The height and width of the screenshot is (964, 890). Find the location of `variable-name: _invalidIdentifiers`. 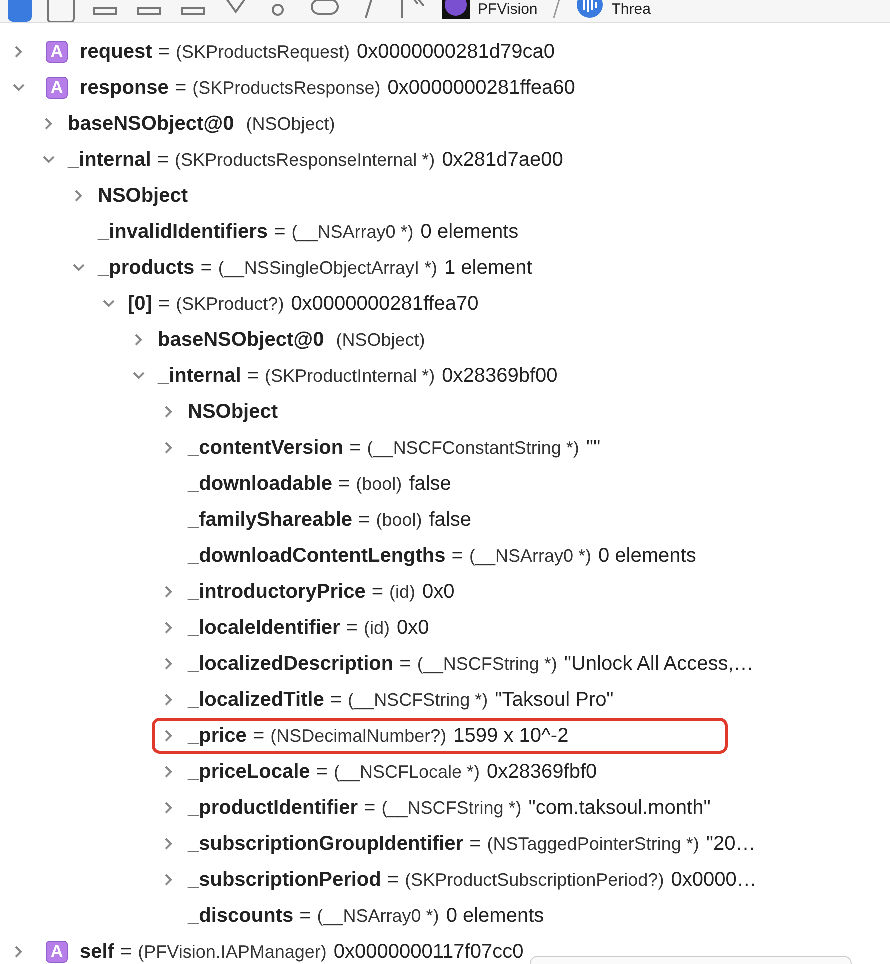

variable-name: _invalidIdentifiers is located at coordinates (183, 232).